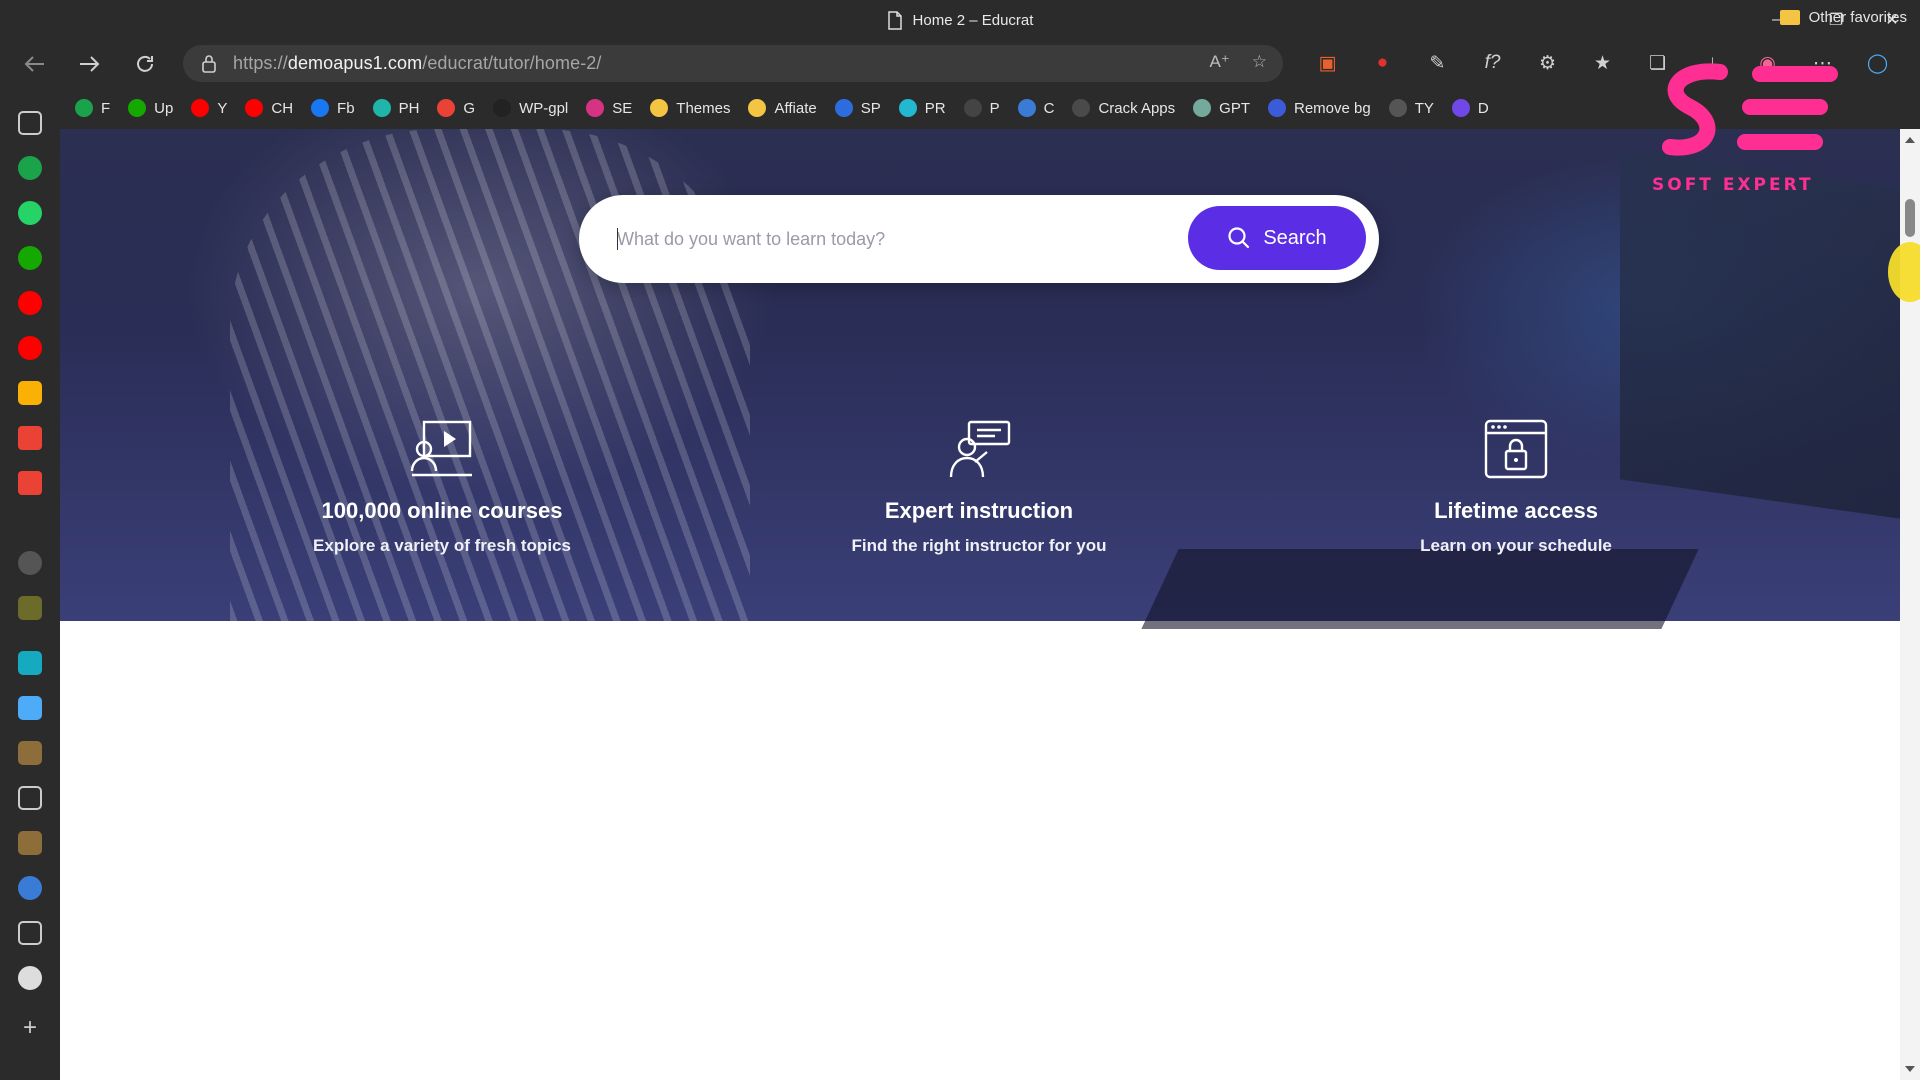 The width and height of the screenshot is (1920, 1080). Describe the element at coordinates (30, 123) in the screenshot. I see `tab-actions-icon` at that location.